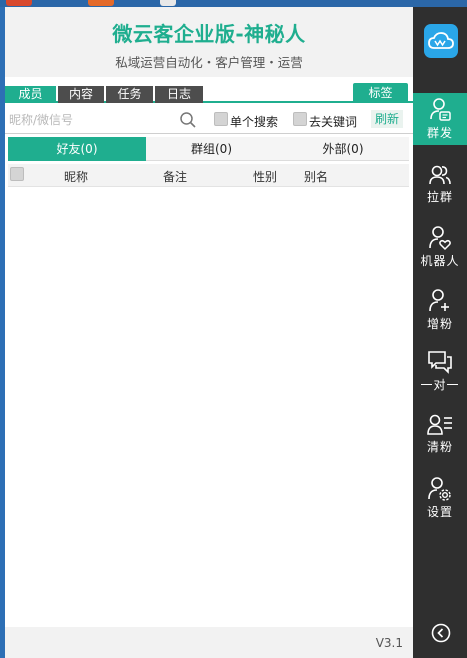  I want to click on sidebar-item-one-to-one: 一对一, so click(440, 371).